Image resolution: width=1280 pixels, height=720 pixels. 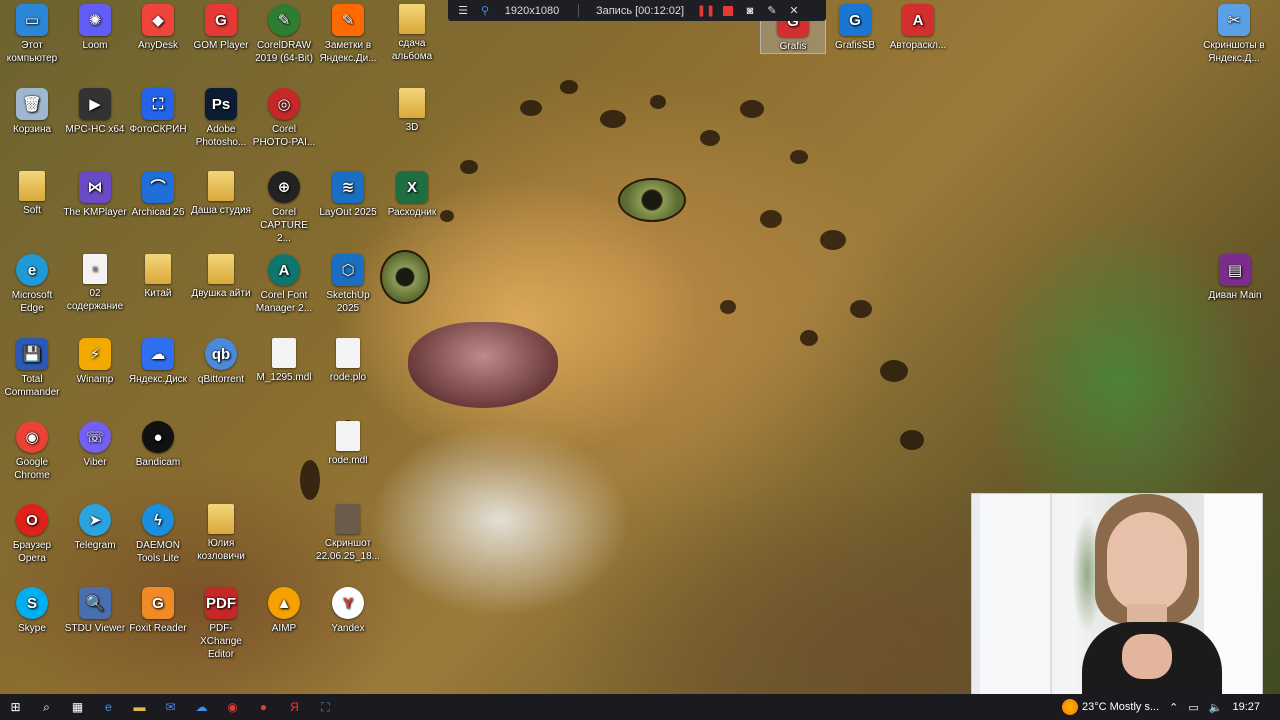 What do you see at coordinates (1246, 707) in the screenshot?
I see `clock: 19:27` at bounding box center [1246, 707].